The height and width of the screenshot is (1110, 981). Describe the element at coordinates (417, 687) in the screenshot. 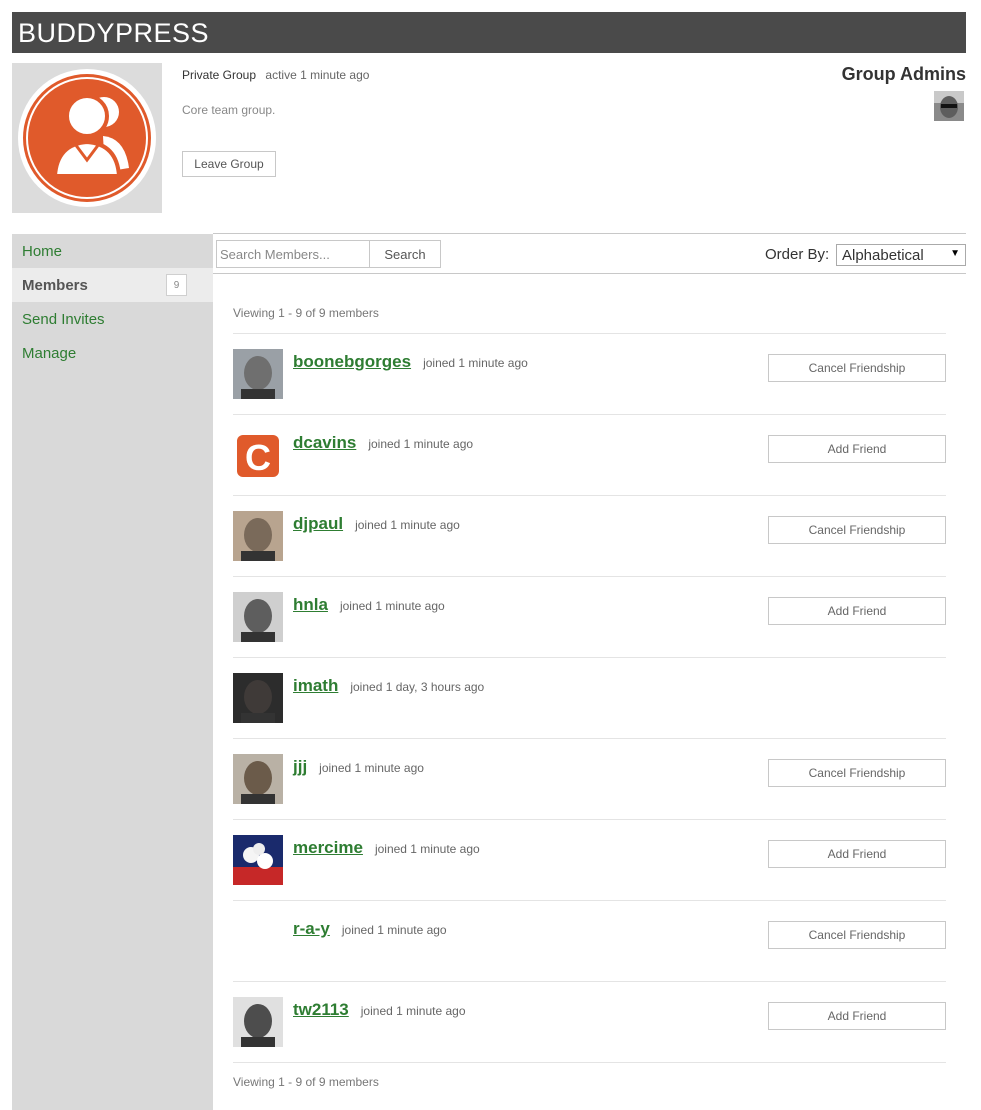

I see `member-joined: joined 1 day, 3 hours ago` at that location.